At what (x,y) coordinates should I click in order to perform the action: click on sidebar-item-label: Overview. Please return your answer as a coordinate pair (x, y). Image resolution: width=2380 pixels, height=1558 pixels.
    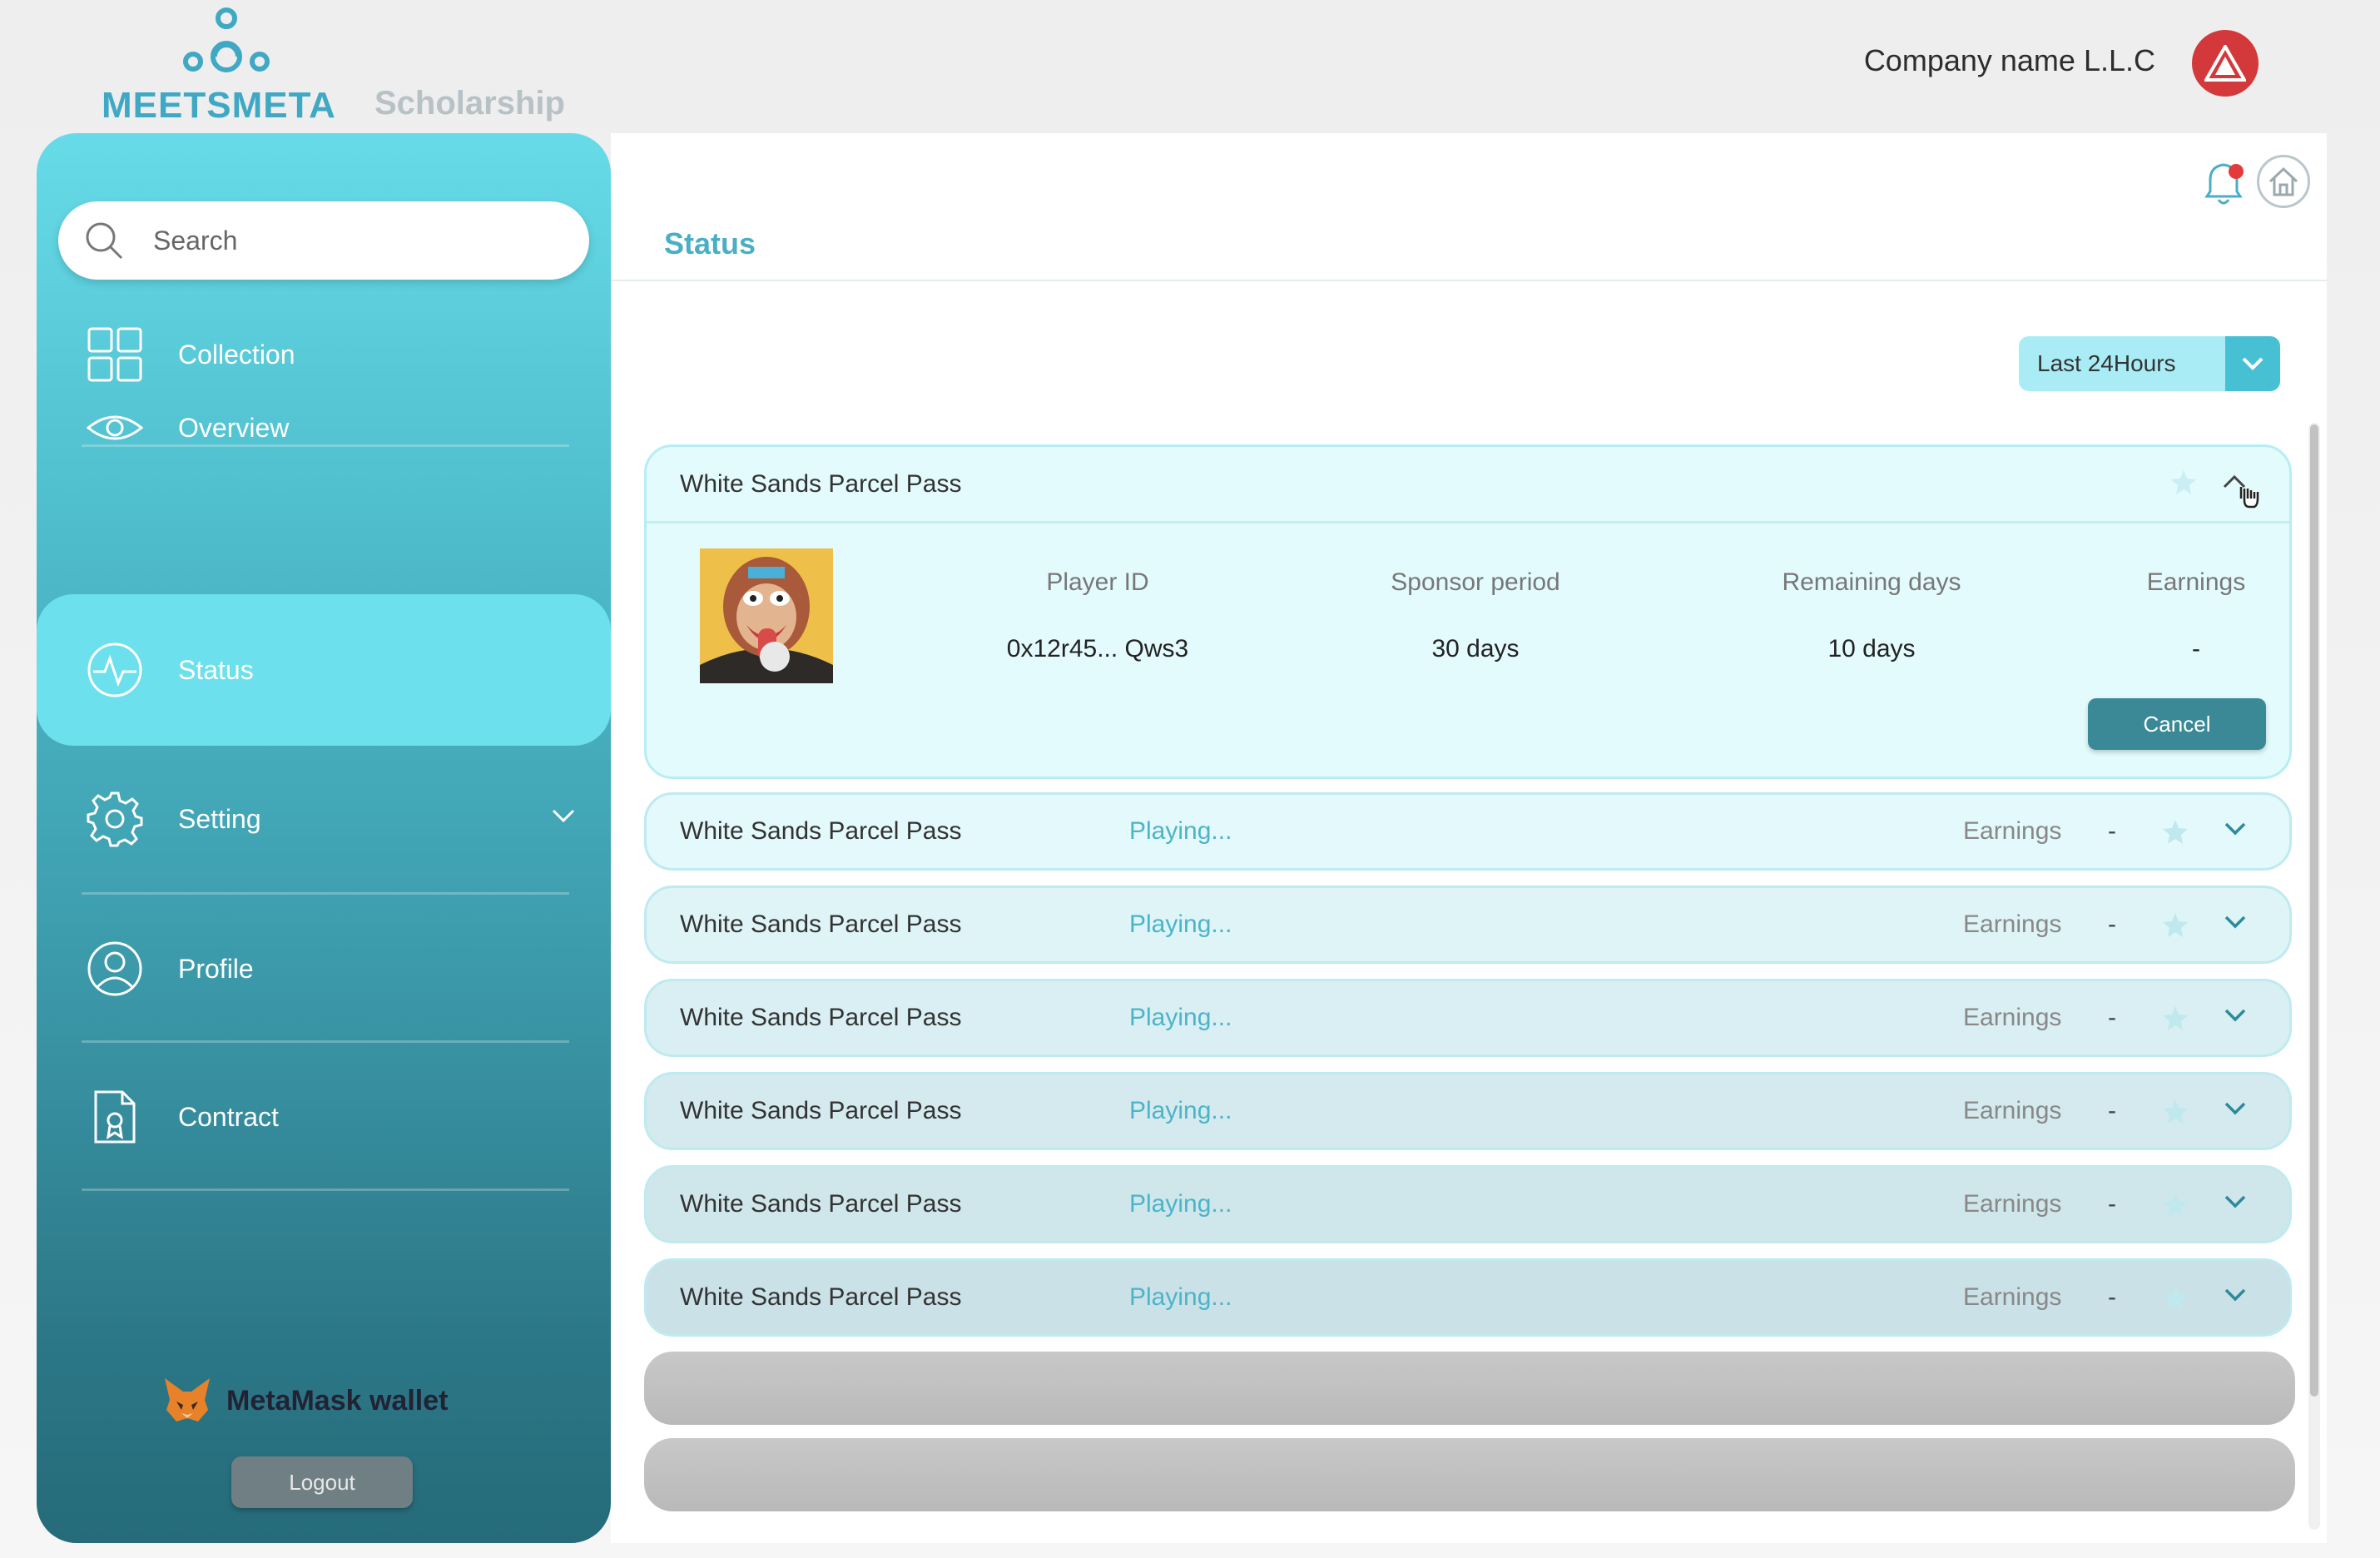
    Looking at the image, I should click on (234, 427).